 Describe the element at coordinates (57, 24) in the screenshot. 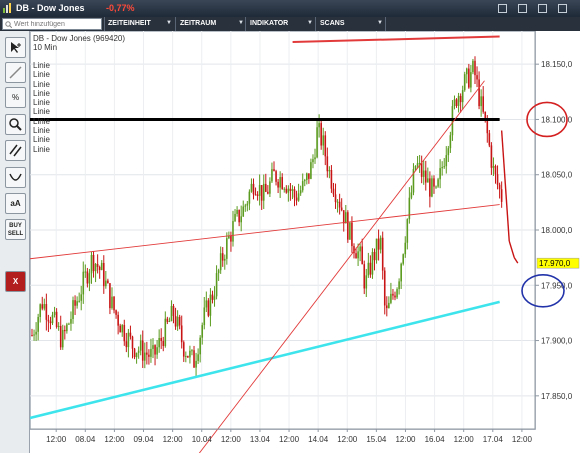

I see `search-input` at that location.